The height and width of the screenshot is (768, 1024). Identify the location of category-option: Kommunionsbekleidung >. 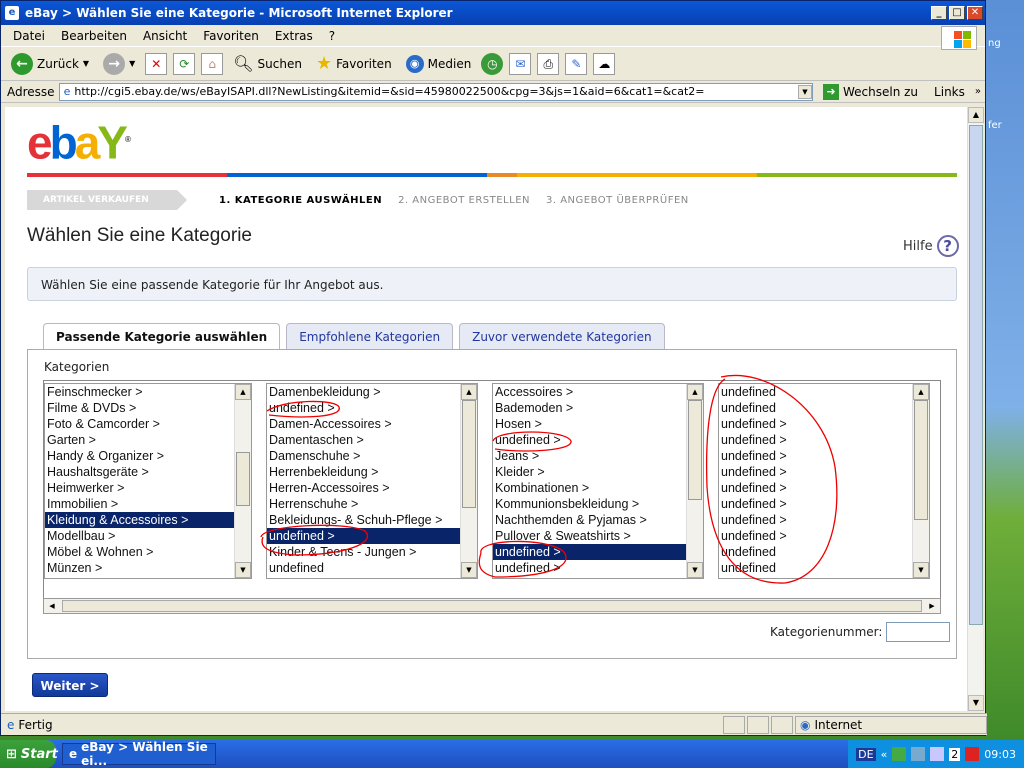
(589, 504).